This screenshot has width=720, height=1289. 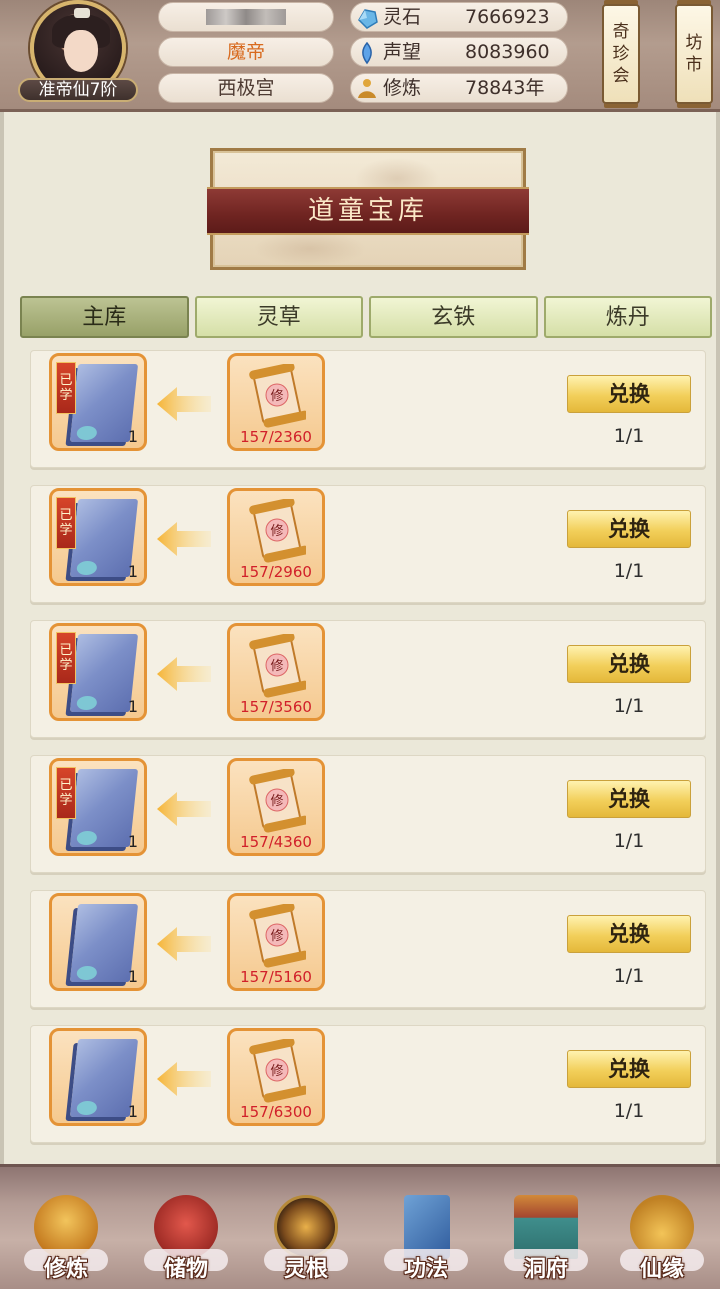 I want to click on item-progress: 157/2960, so click(x=276, y=572).